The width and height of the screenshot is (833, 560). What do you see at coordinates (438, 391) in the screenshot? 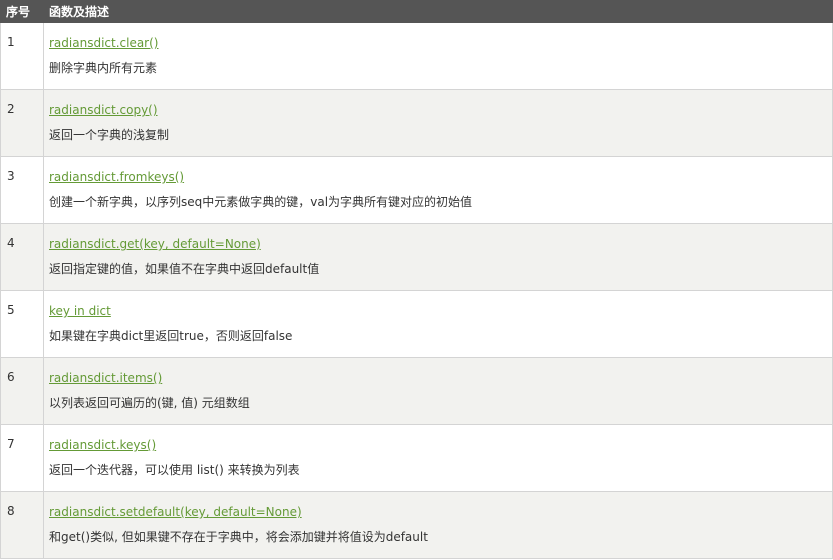
I see `row-description-cell: radiansdict.items() 以列表返回可遍历的(键, 值) 元组数组` at bounding box center [438, 391].